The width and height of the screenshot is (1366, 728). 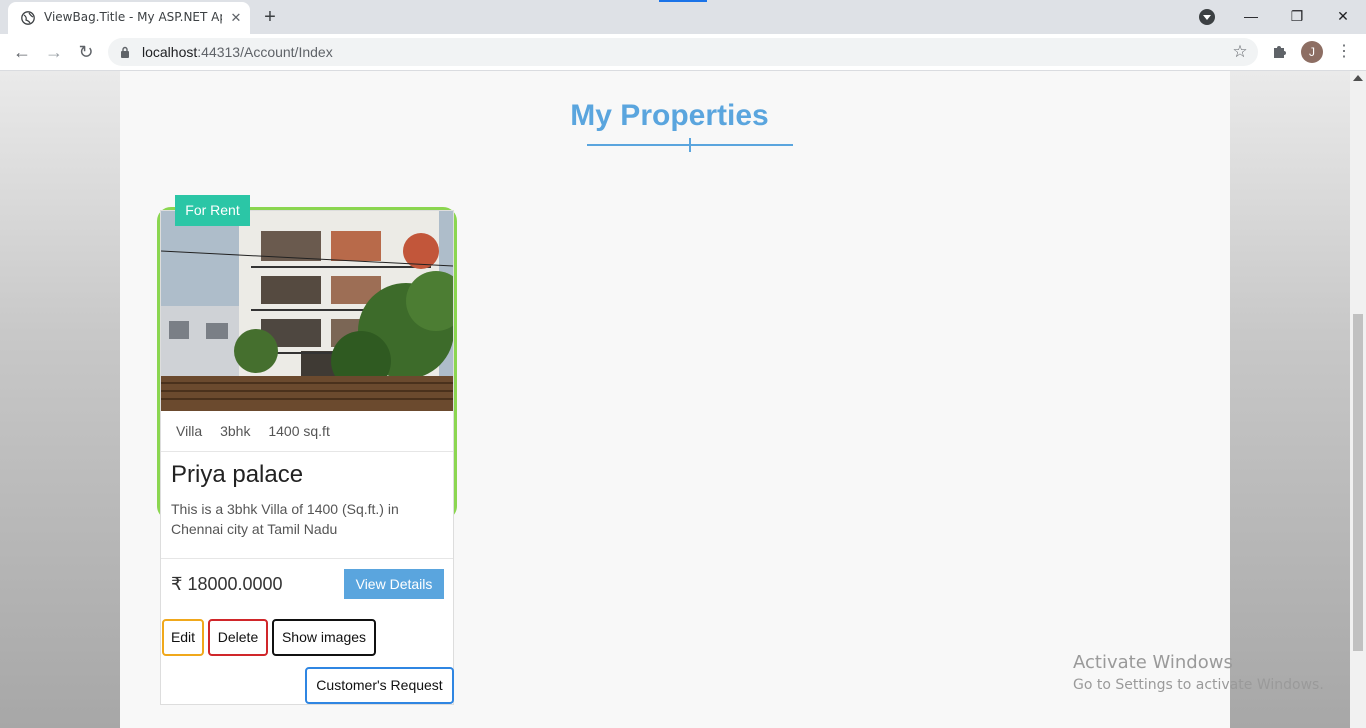 What do you see at coordinates (125, 52) in the screenshot?
I see `lock-icon` at bounding box center [125, 52].